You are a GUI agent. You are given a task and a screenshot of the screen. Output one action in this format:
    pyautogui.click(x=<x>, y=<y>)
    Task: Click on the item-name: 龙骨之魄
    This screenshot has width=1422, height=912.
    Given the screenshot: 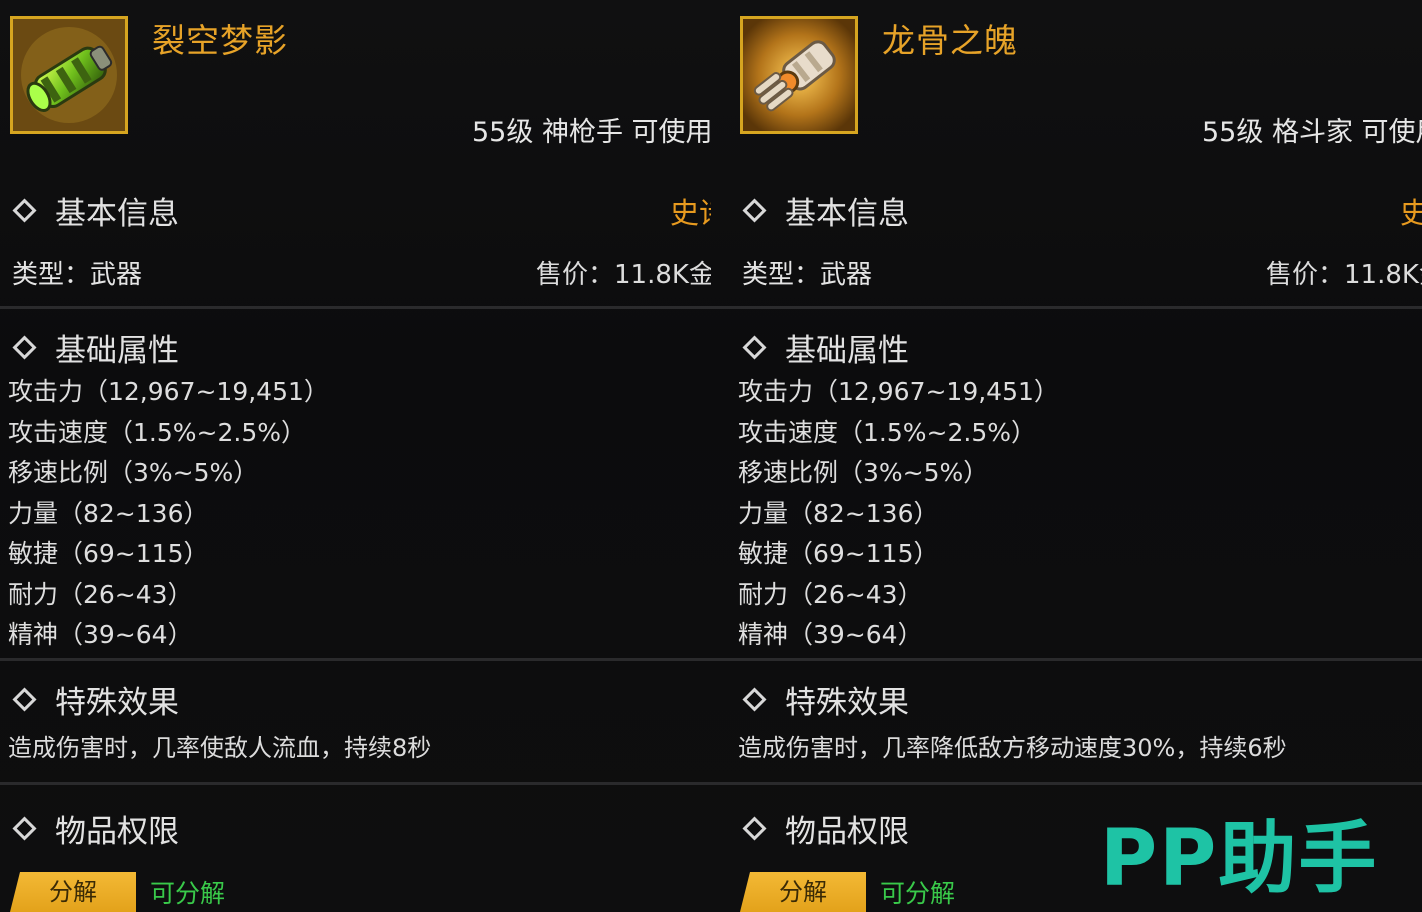 What is the action you would take?
    pyautogui.click(x=950, y=40)
    